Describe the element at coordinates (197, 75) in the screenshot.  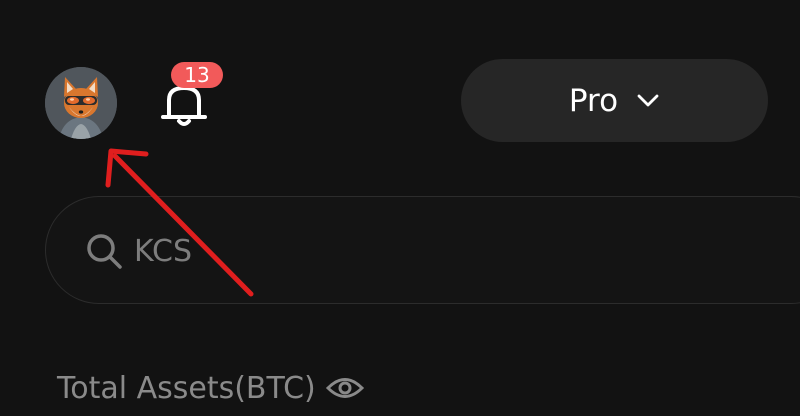
I see `notification-count-badge: 13` at that location.